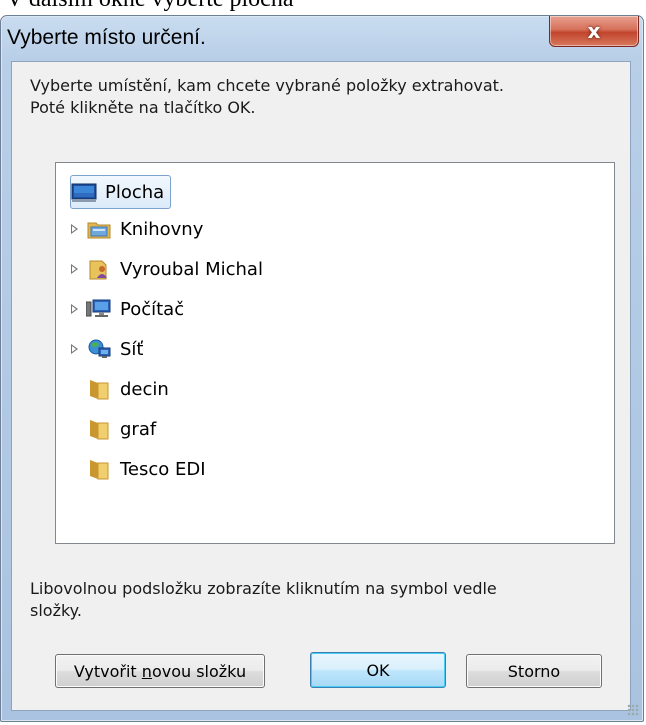  Describe the element at coordinates (138, 429) in the screenshot. I see `tree-item-label: graf` at that location.